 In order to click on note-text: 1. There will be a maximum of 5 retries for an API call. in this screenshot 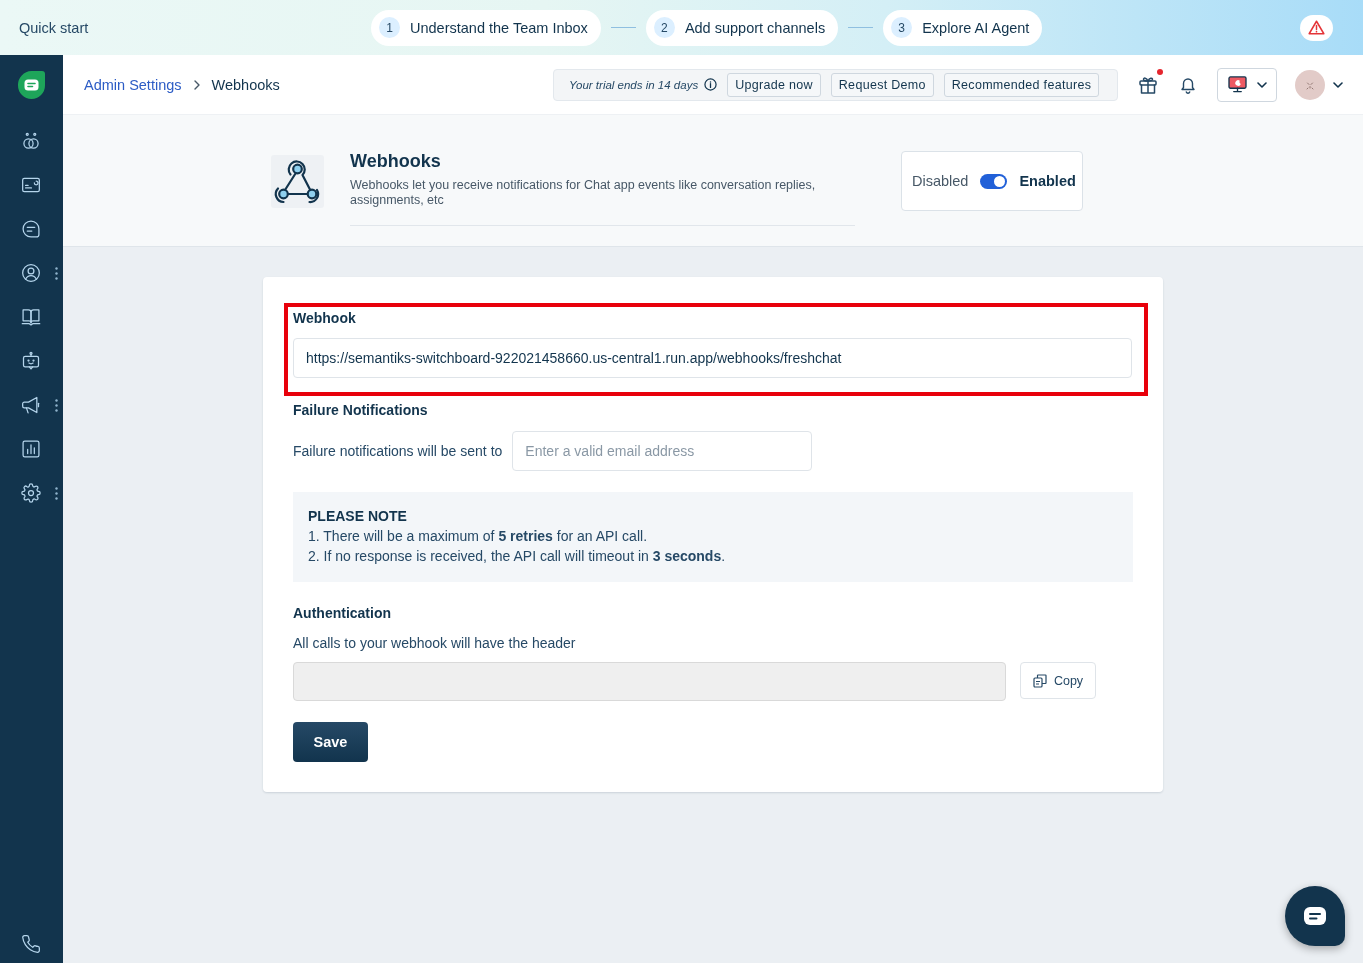, I will do `click(478, 536)`.